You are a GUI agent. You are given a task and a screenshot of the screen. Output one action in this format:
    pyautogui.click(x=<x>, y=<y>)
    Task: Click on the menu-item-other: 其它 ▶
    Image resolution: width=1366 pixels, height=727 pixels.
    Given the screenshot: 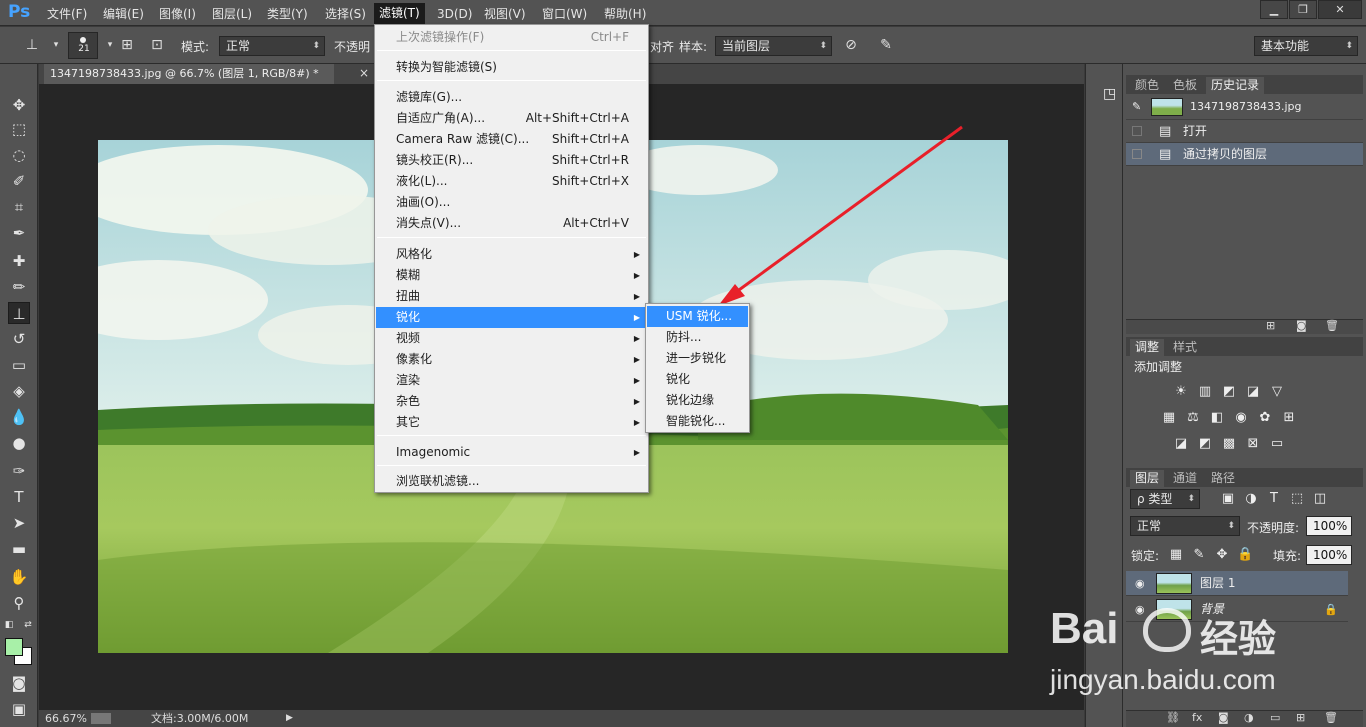 What is the action you would take?
    pyautogui.click(x=511, y=422)
    